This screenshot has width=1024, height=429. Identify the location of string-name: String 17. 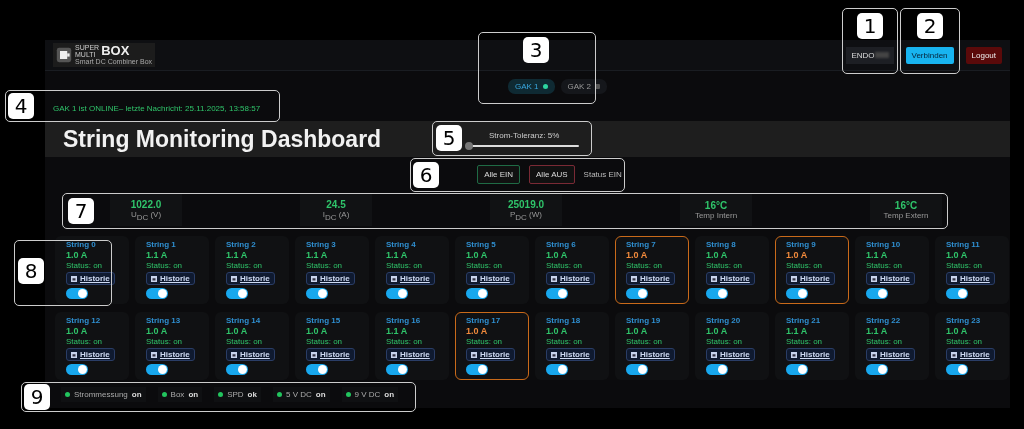
(483, 321).